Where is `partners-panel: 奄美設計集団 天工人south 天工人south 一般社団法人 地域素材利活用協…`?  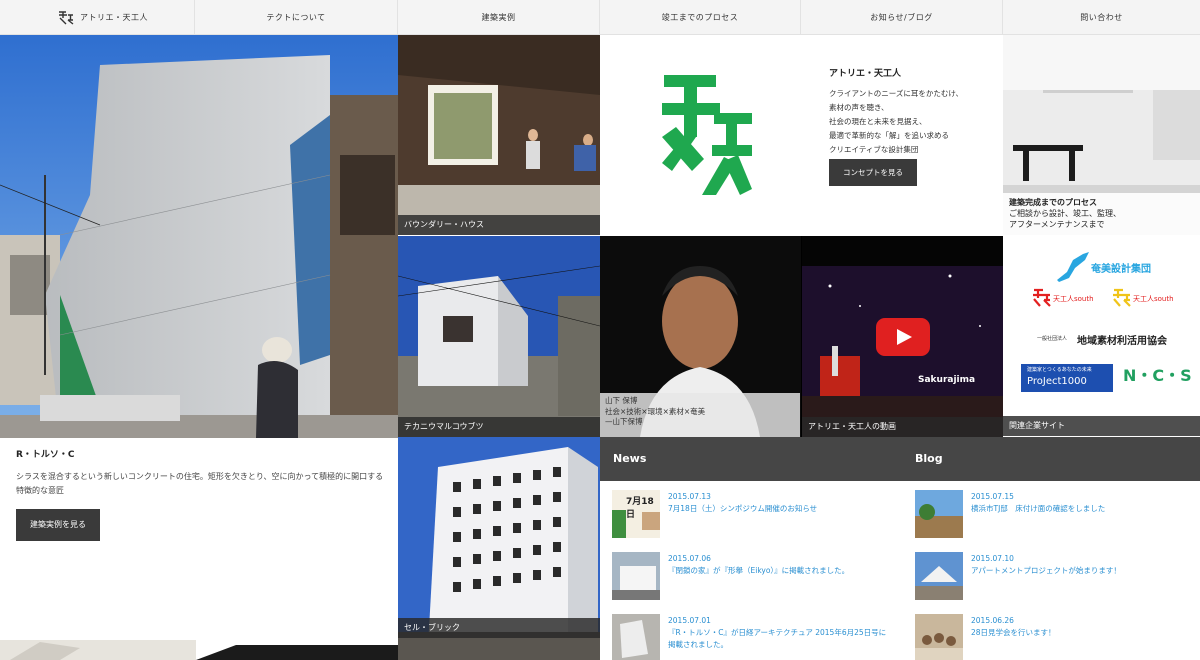
partners-panel: 奄美設計集団 天工人south 天工人south 一般社団法人 地域素材利活用協… is located at coordinates (1101, 336).